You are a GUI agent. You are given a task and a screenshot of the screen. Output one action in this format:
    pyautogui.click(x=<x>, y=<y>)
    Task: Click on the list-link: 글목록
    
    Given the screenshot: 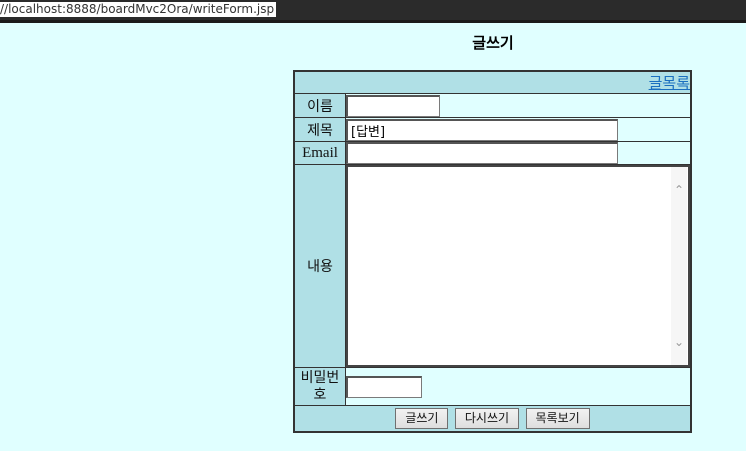 What is the action you would take?
    pyautogui.click(x=669, y=83)
    